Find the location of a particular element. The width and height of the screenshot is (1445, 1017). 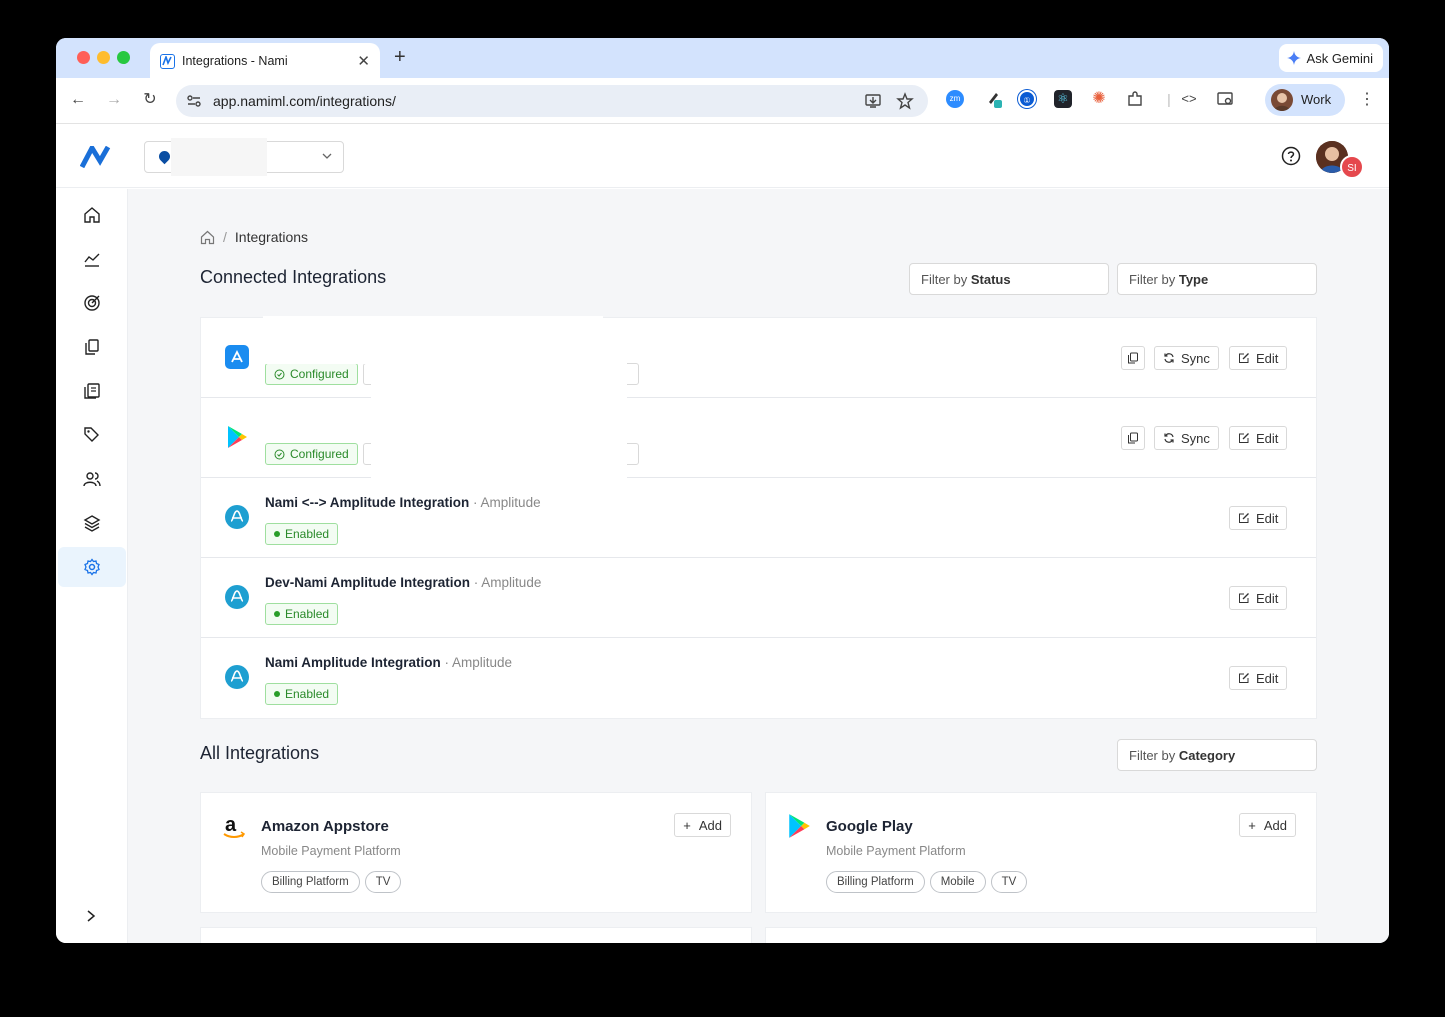

forward-icon: → is located at coordinates (114, 100).